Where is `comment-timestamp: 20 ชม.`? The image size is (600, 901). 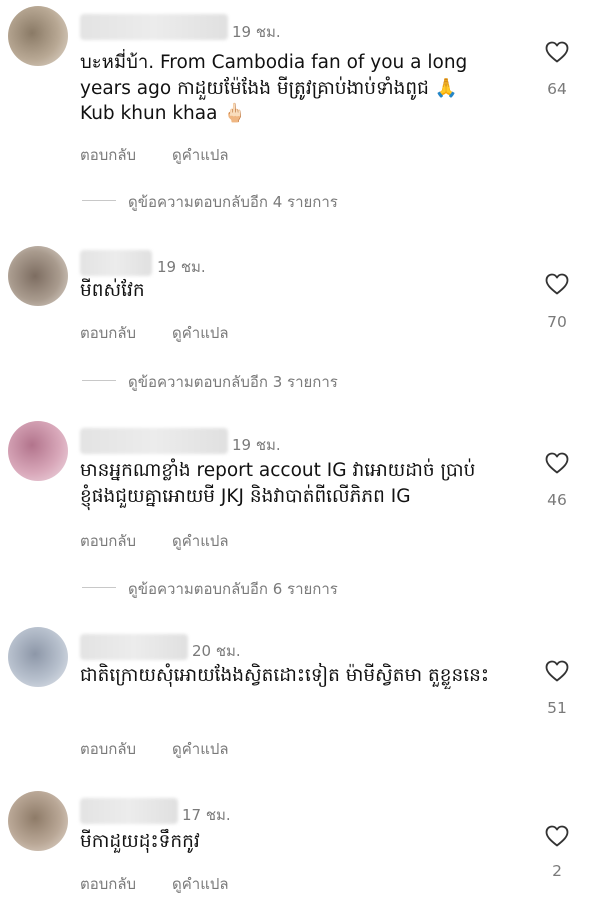
comment-timestamp: 20 ชม. is located at coordinates (216, 651).